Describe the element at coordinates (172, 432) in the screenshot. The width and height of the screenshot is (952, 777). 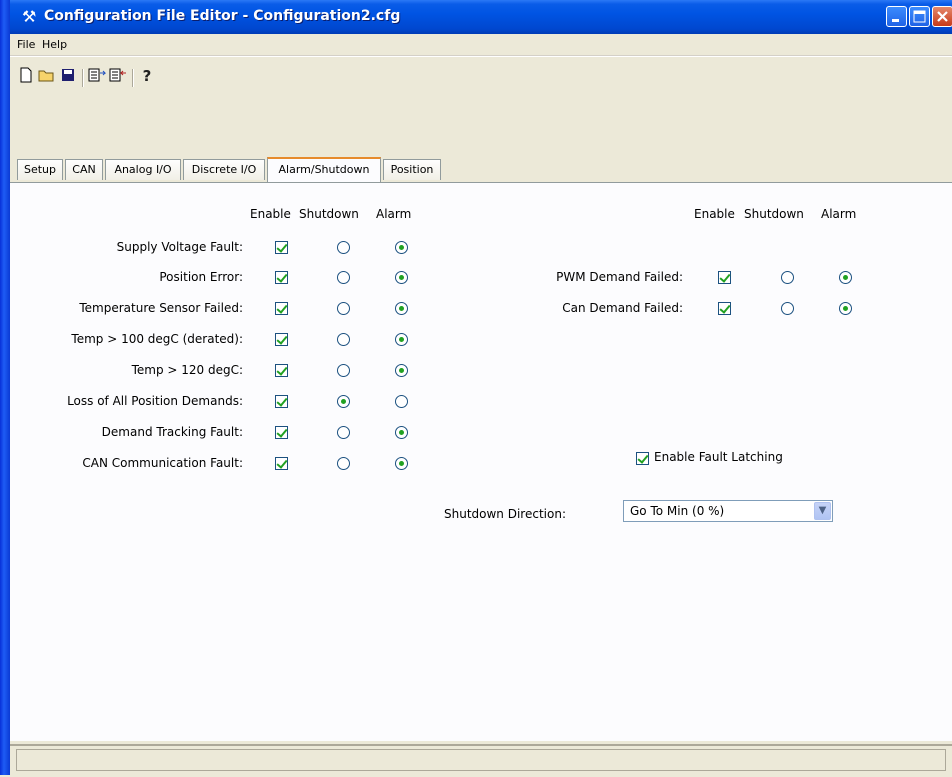
I see `fault-label: Demand Tracking Fault:` at that location.